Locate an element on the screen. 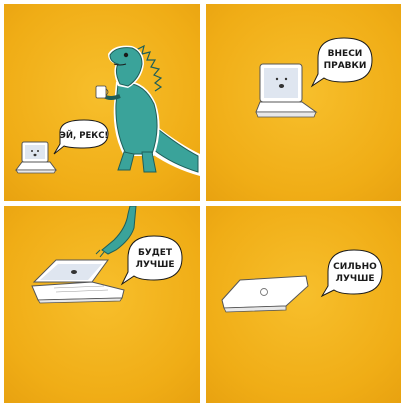 Image resolution: width=405 pixels, height=407 pixels. coffee-cup-icon is located at coordinates (101, 92).